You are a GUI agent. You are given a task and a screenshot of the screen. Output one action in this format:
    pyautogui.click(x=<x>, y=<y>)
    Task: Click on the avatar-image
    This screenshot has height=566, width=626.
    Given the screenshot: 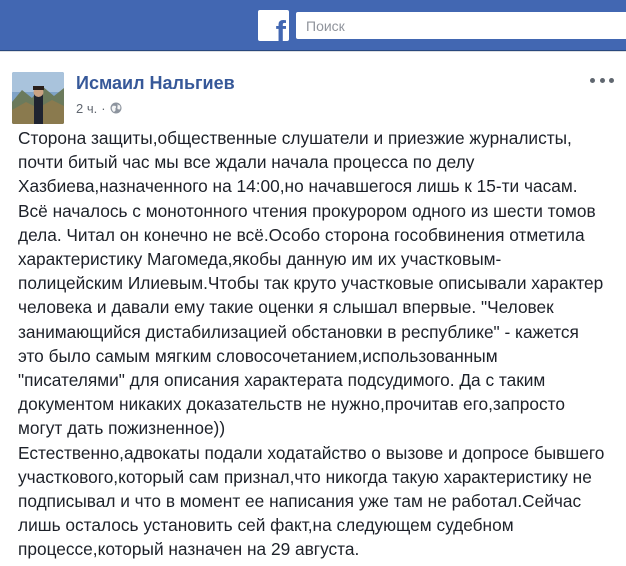 What is the action you would take?
    pyautogui.click(x=38, y=98)
    